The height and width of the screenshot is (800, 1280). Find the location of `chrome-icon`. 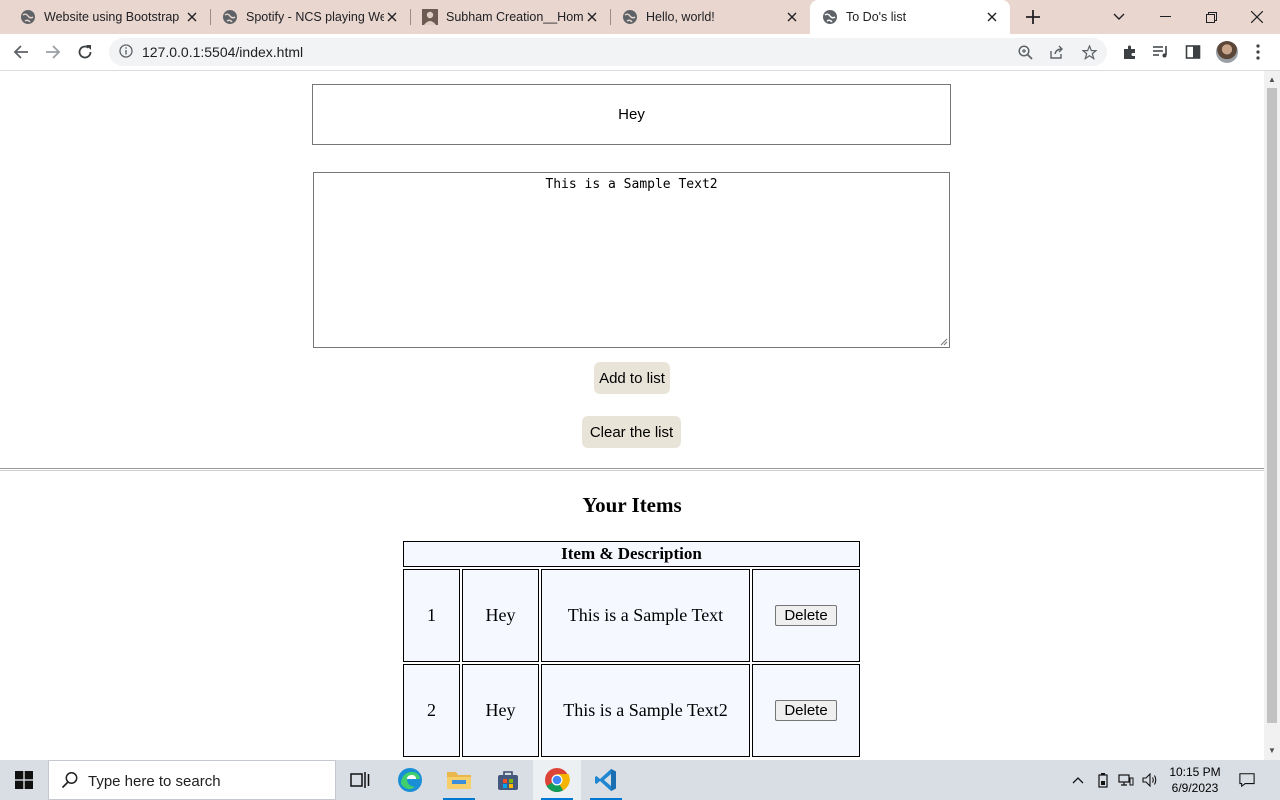

chrome-icon is located at coordinates (557, 780).